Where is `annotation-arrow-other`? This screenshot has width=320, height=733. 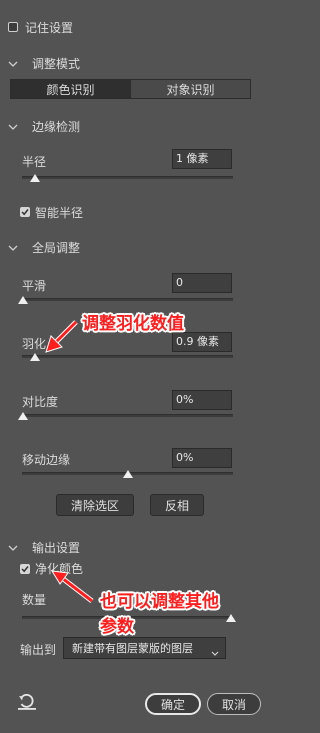 annotation-arrow-other is located at coordinates (72, 586).